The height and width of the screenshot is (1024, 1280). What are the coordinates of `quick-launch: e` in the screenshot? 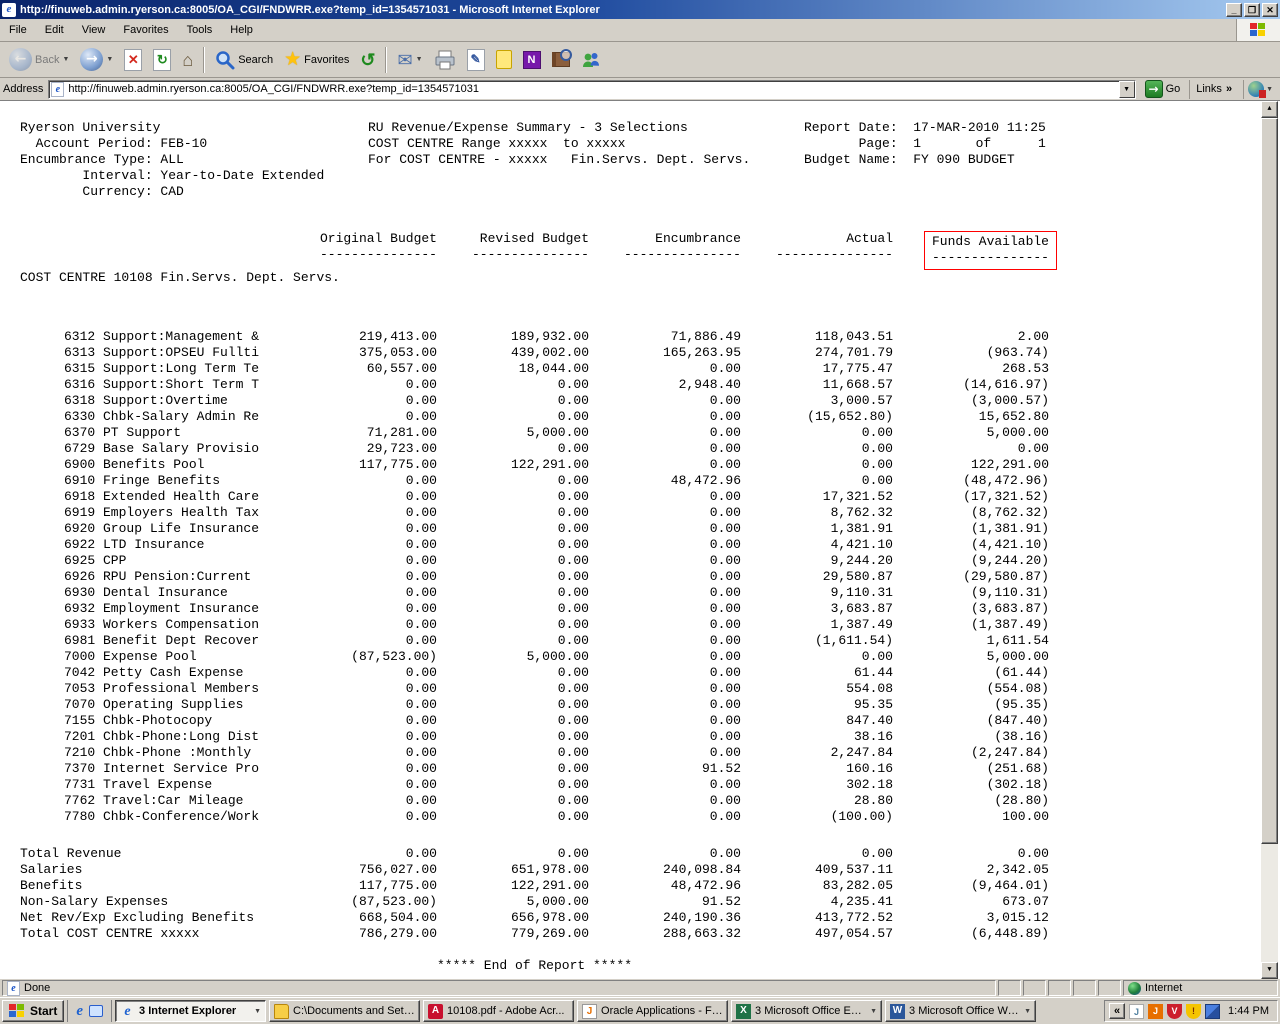 It's located at (90, 1011).